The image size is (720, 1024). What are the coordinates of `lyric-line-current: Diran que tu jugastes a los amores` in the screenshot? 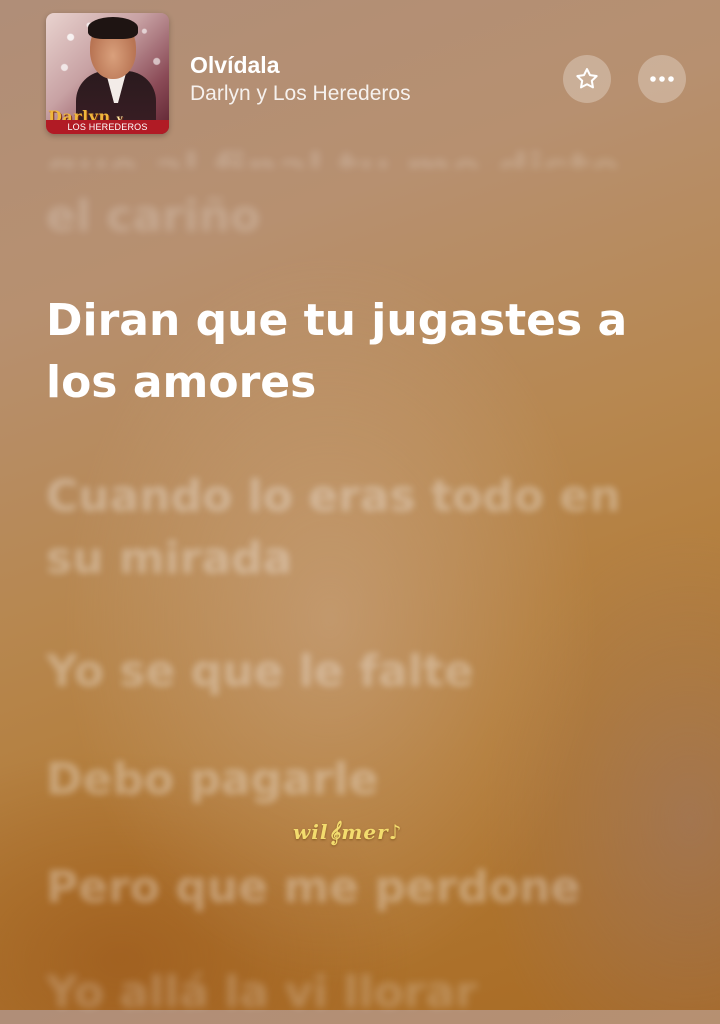 It's located at (356, 352).